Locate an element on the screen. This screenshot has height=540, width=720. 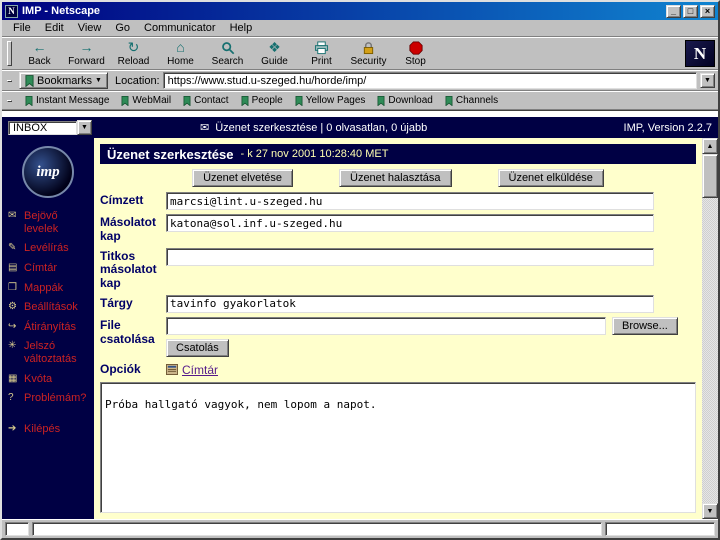
url-input is located at coordinates (429, 80).